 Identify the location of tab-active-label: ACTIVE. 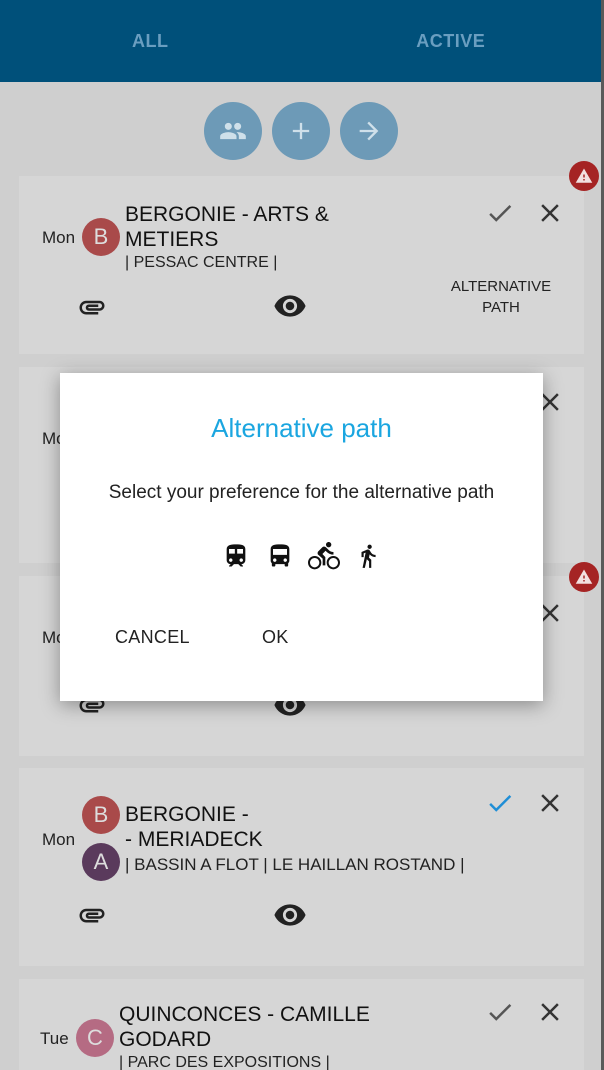
(451, 40).